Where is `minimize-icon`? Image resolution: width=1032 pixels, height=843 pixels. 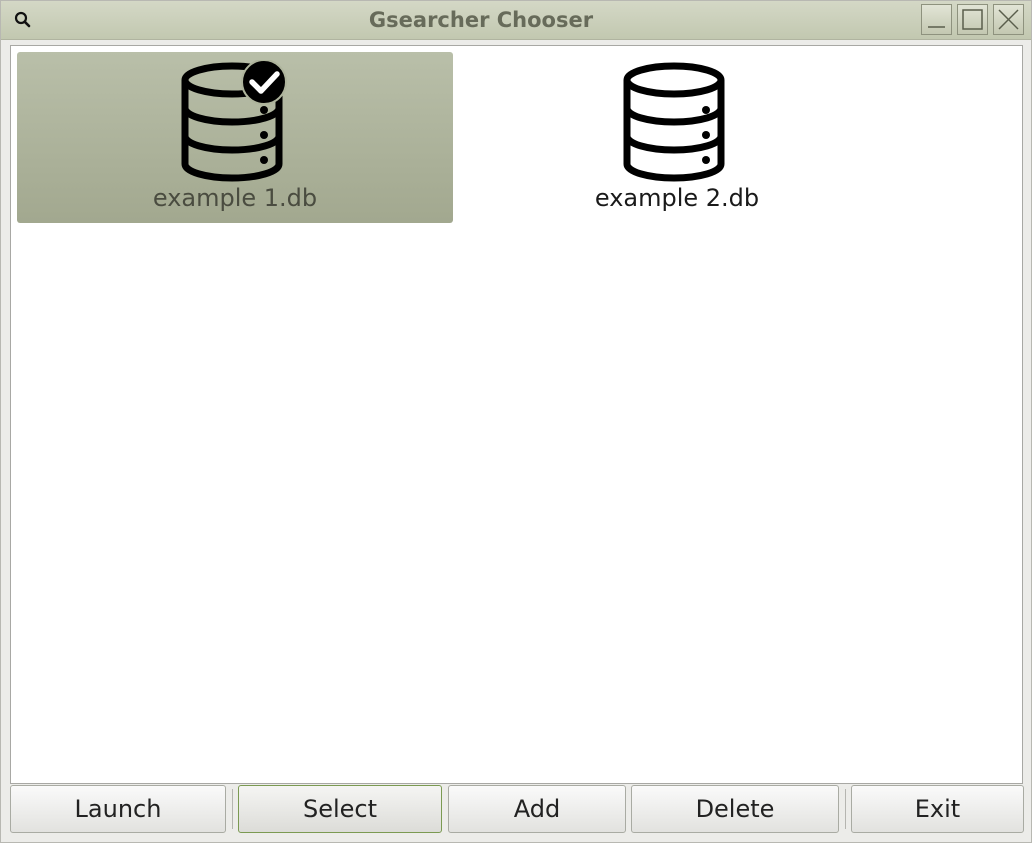 minimize-icon is located at coordinates (936, 27).